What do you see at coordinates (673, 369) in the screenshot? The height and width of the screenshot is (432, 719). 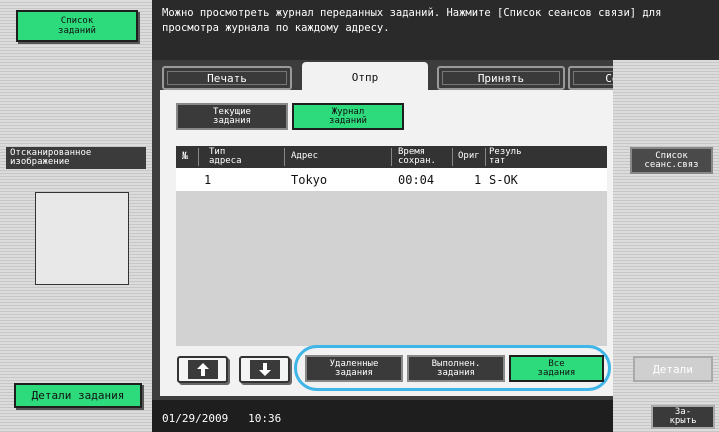 I see `details-button: Детали` at bounding box center [673, 369].